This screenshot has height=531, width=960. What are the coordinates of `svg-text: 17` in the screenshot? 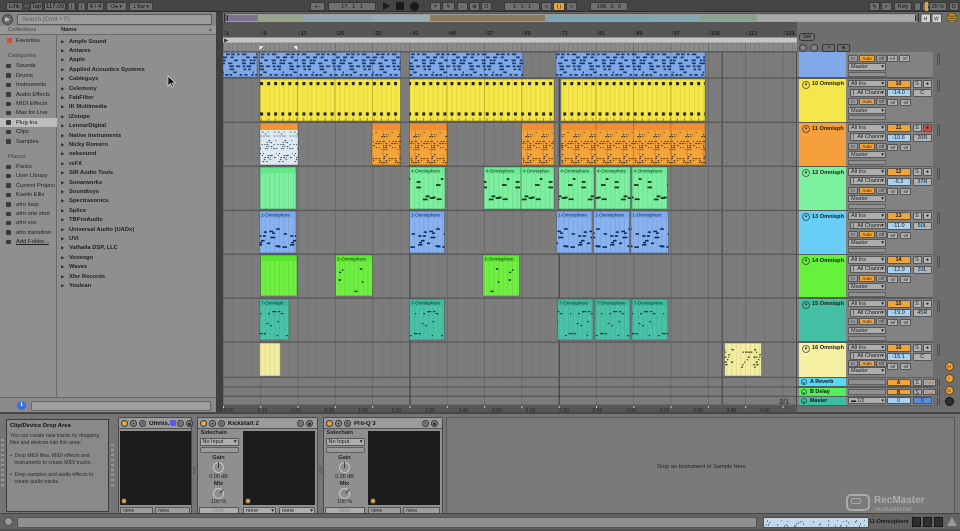 It's located at (304, 34).